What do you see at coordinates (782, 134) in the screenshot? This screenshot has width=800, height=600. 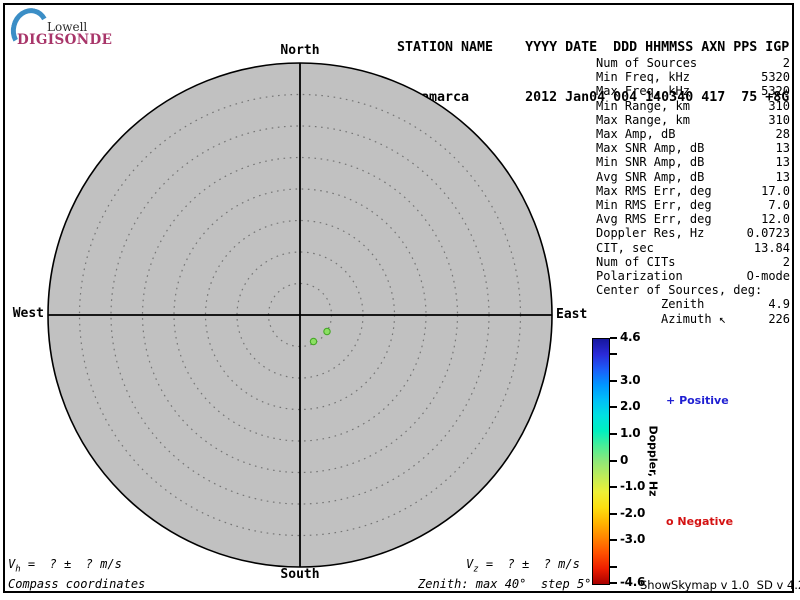 I see `stat-value: 28` at bounding box center [782, 134].